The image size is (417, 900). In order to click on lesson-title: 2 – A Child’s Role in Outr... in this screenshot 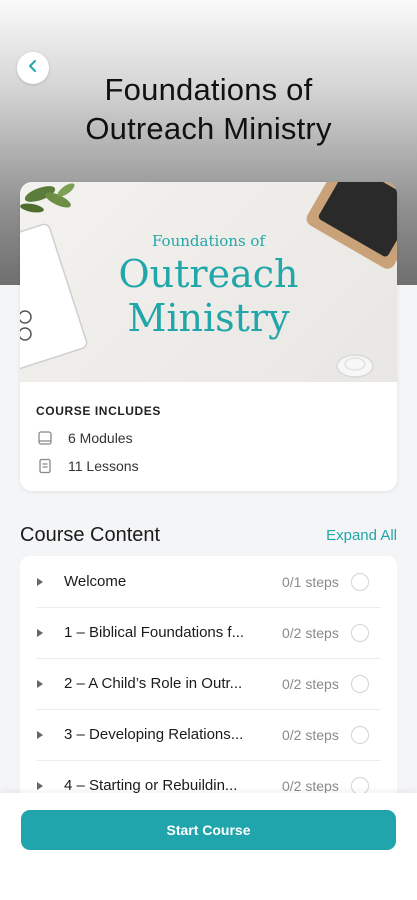, I will do `click(153, 683)`.